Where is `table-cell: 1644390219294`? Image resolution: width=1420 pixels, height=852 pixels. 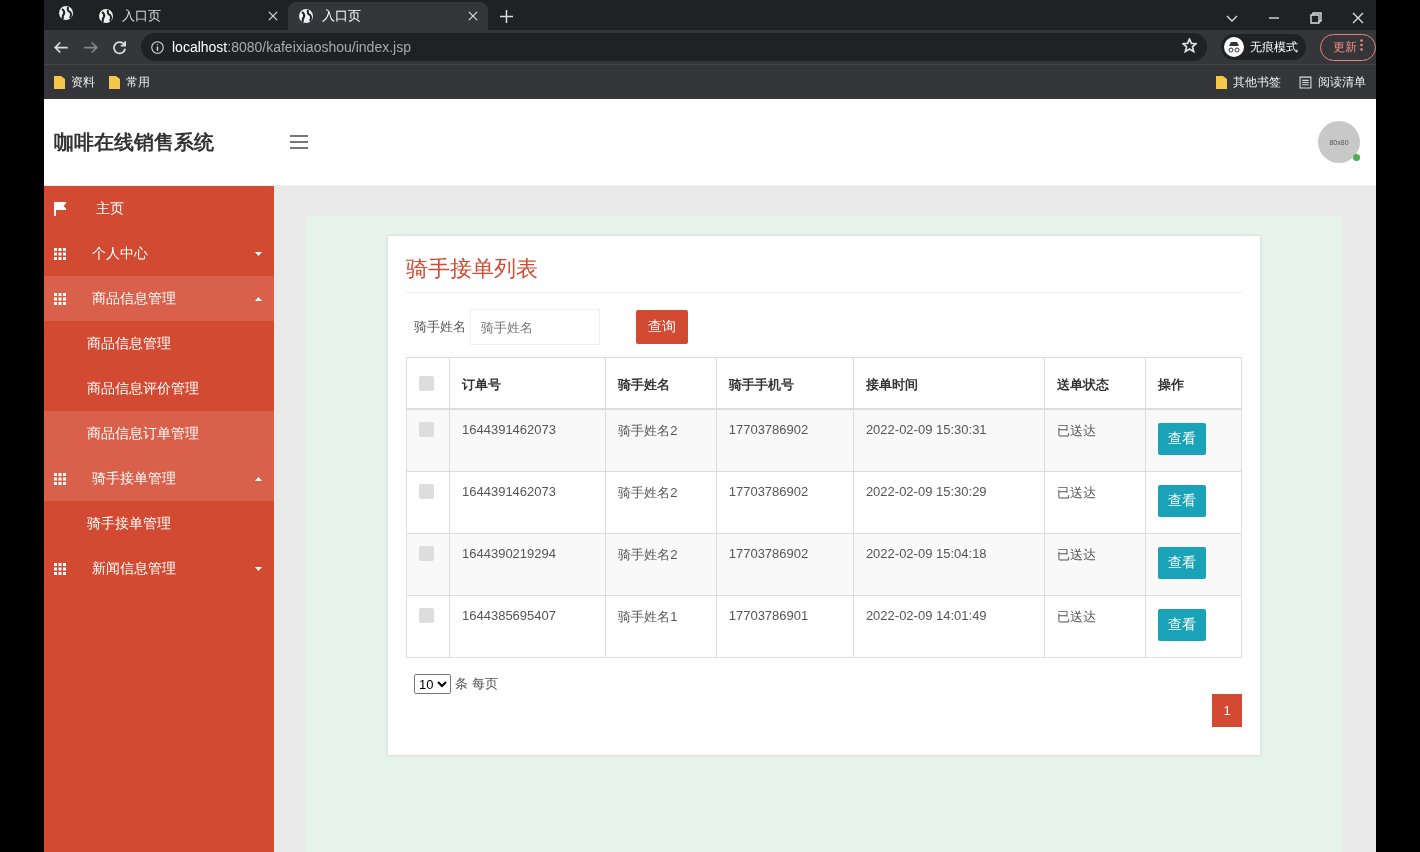
table-cell: 1644390219294 is located at coordinates (527, 564).